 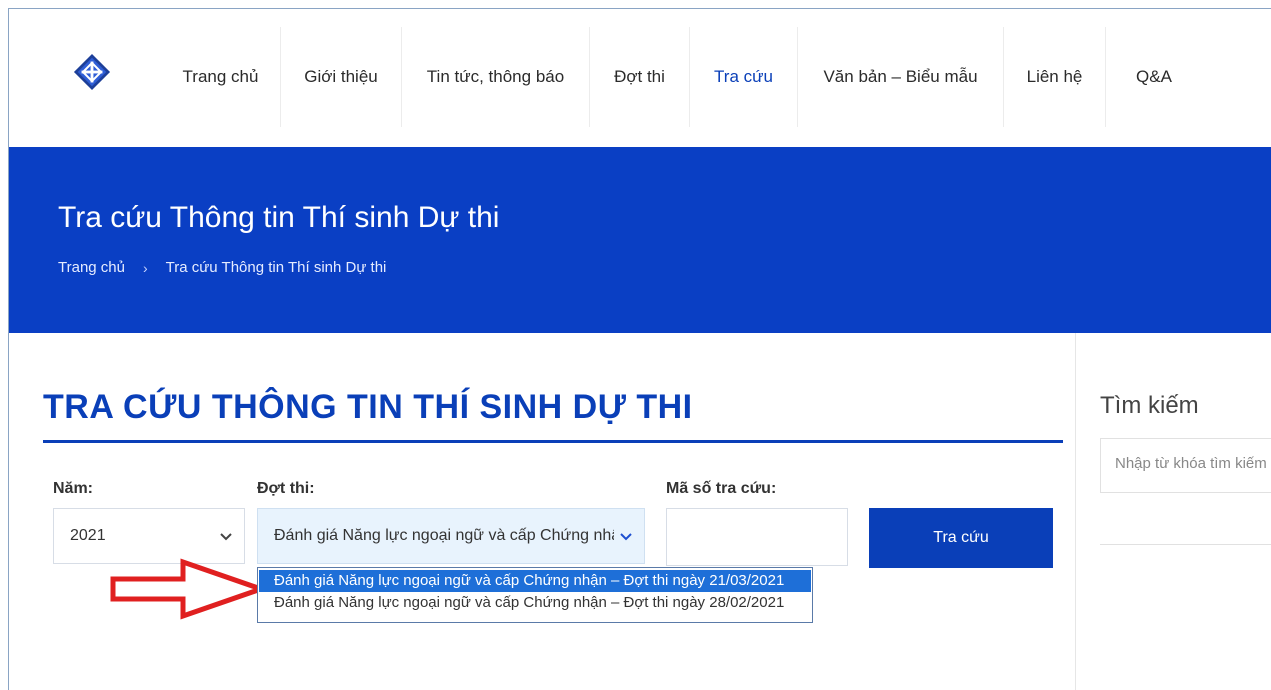 What do you see at coordinates (92, 72) in the screenshot?
I see `logo-diamond-icon` at bounding box center [92, 72].